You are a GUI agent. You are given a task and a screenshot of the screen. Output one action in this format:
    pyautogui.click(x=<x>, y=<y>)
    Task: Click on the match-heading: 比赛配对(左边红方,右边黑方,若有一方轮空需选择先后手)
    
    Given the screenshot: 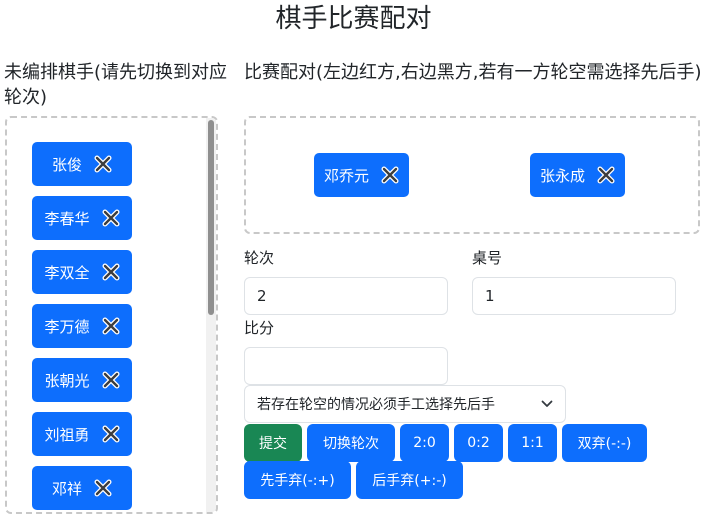 What is the action you would take?
    pyautogui.click(x=473, y=72)
    